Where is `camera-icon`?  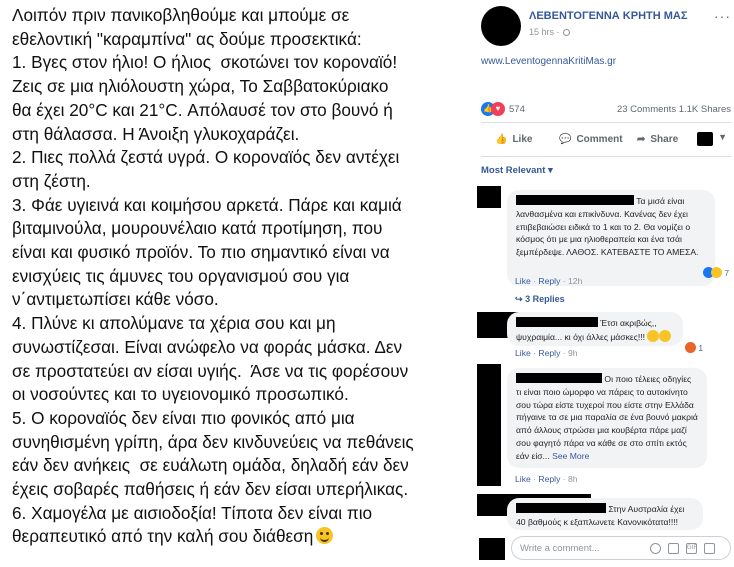
camera-icon is located at coordinates (673, 548).